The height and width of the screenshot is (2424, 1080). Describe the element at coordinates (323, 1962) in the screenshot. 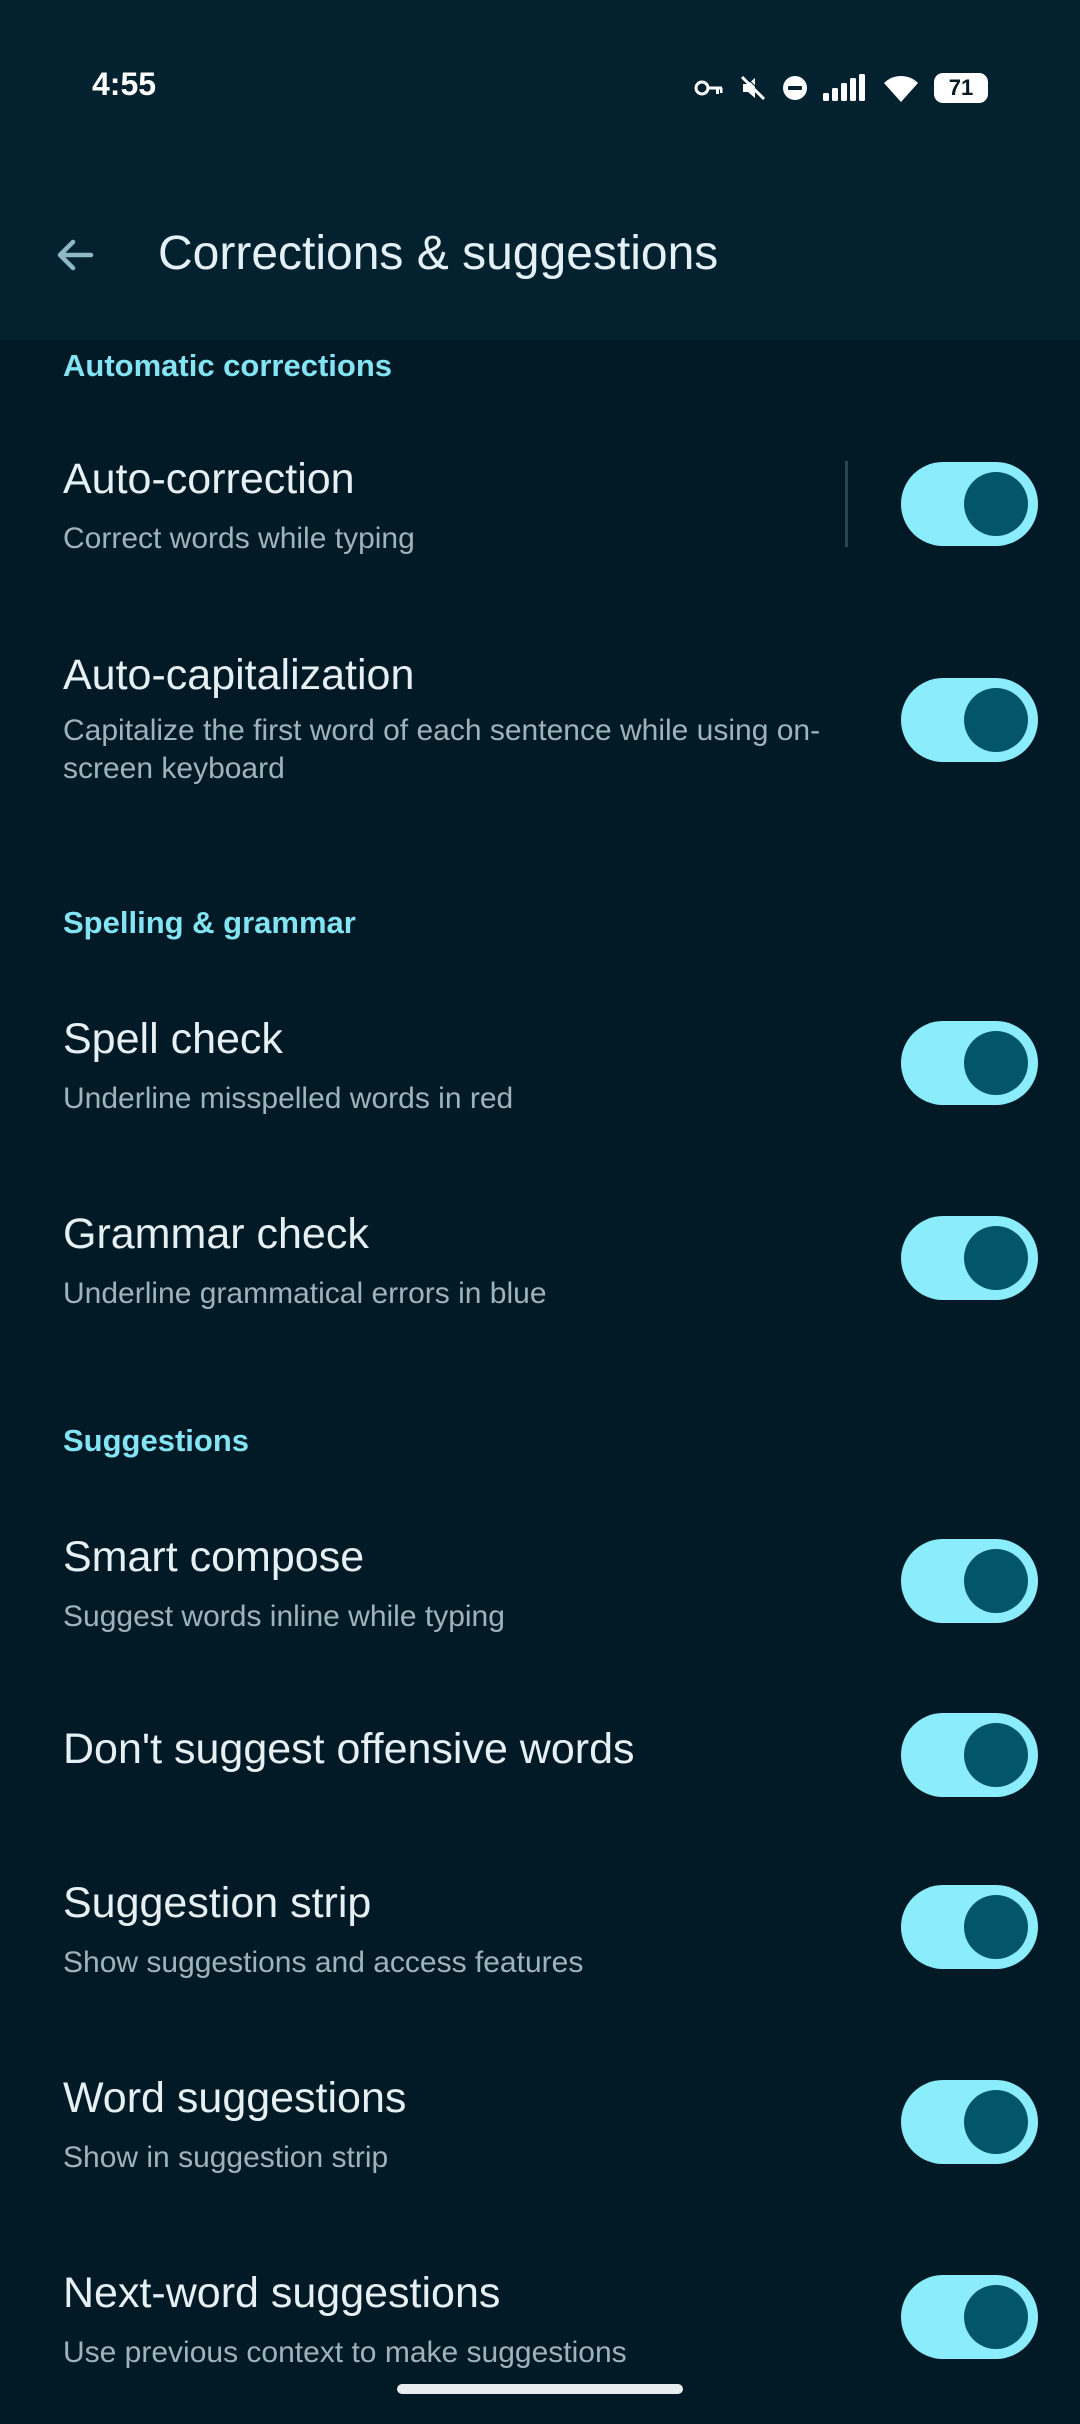

I see `setting-subtitle: Show suggestions and access features` at that location.